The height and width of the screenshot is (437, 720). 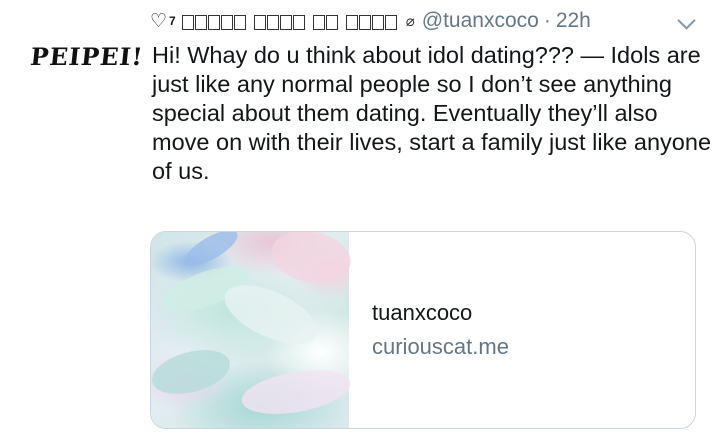 What do you see at coordinates (253, 330) in the screenshot?
I see `card-image` at bounding box center [253, 330].